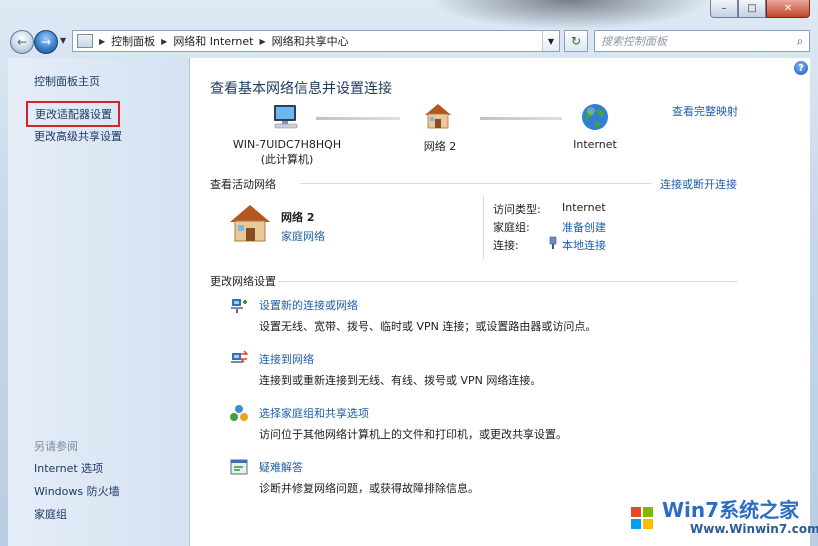 The image size is (818, 546). What do you see at coordinates (73, 114) in the screenshot?
I see `sidebar-item-change-adapter-settings: 更改适配器设置` at bounding box center [73, 114].